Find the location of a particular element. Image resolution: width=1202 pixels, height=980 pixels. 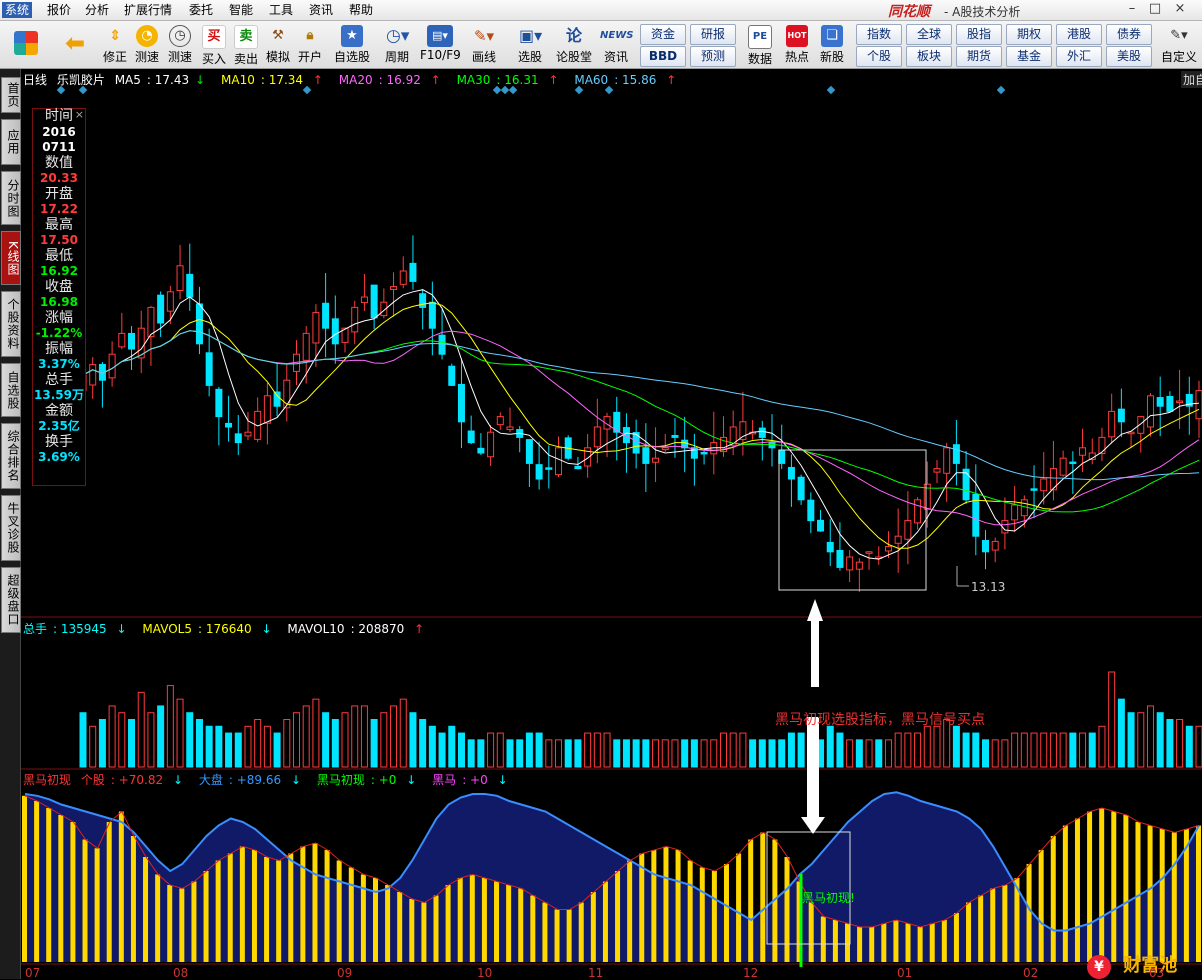

menu-analysis: 分析 is located at coordinates (97, 10).